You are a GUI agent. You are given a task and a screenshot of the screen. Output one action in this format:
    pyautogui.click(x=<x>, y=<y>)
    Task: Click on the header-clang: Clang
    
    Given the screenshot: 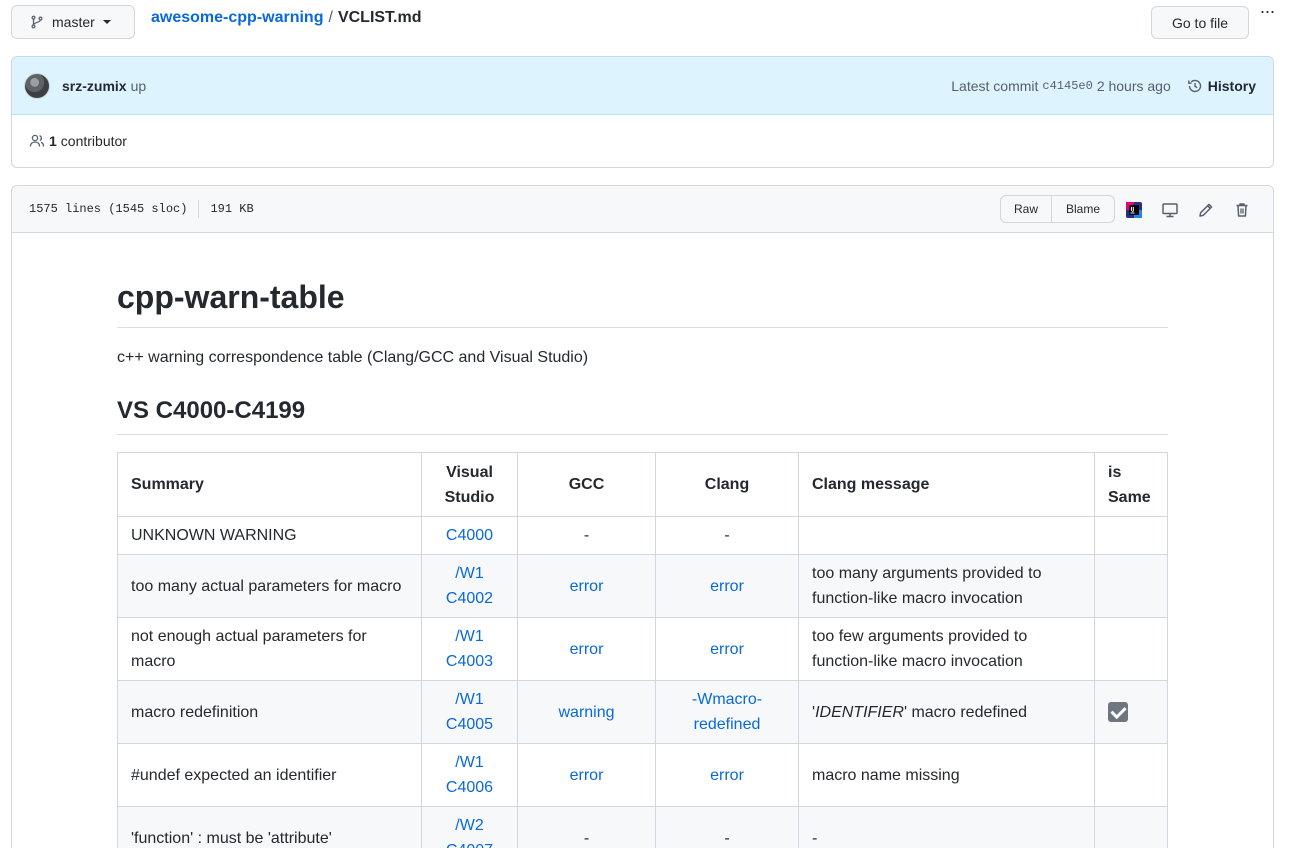 What is the action you would take?
    pyautogui.click(x=727, y=484)
    